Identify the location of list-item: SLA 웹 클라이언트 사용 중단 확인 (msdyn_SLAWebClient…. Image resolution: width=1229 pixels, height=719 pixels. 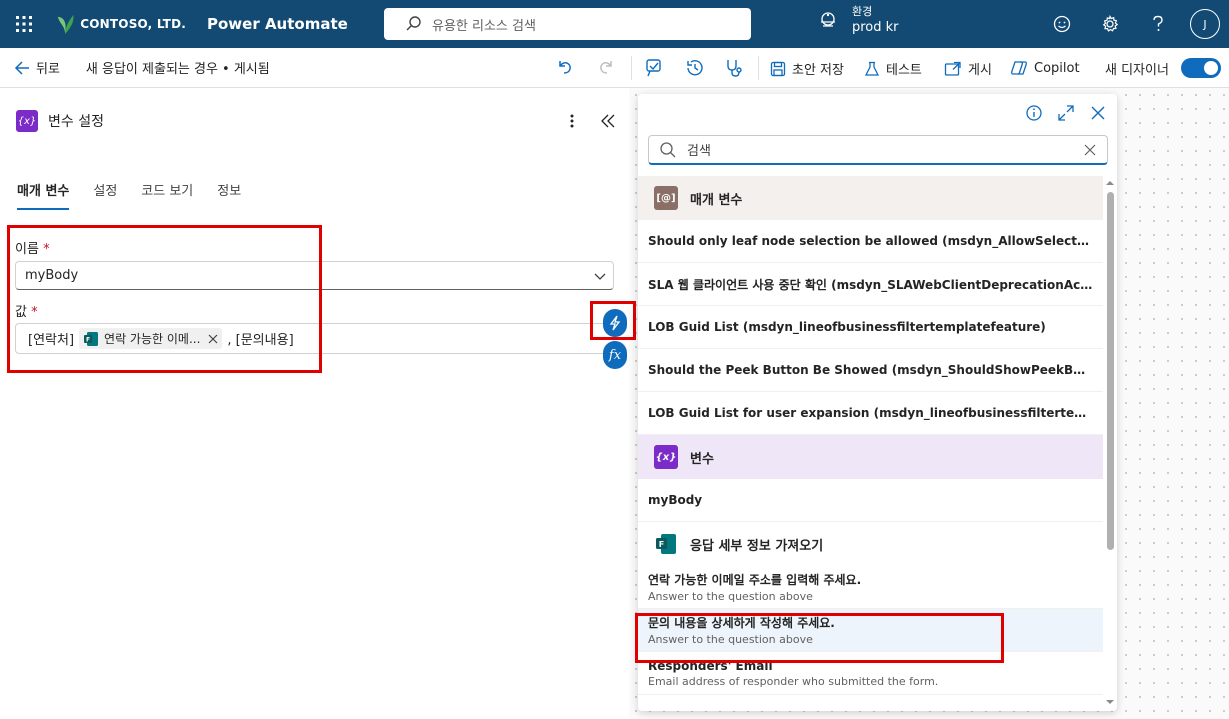
(870, 284).